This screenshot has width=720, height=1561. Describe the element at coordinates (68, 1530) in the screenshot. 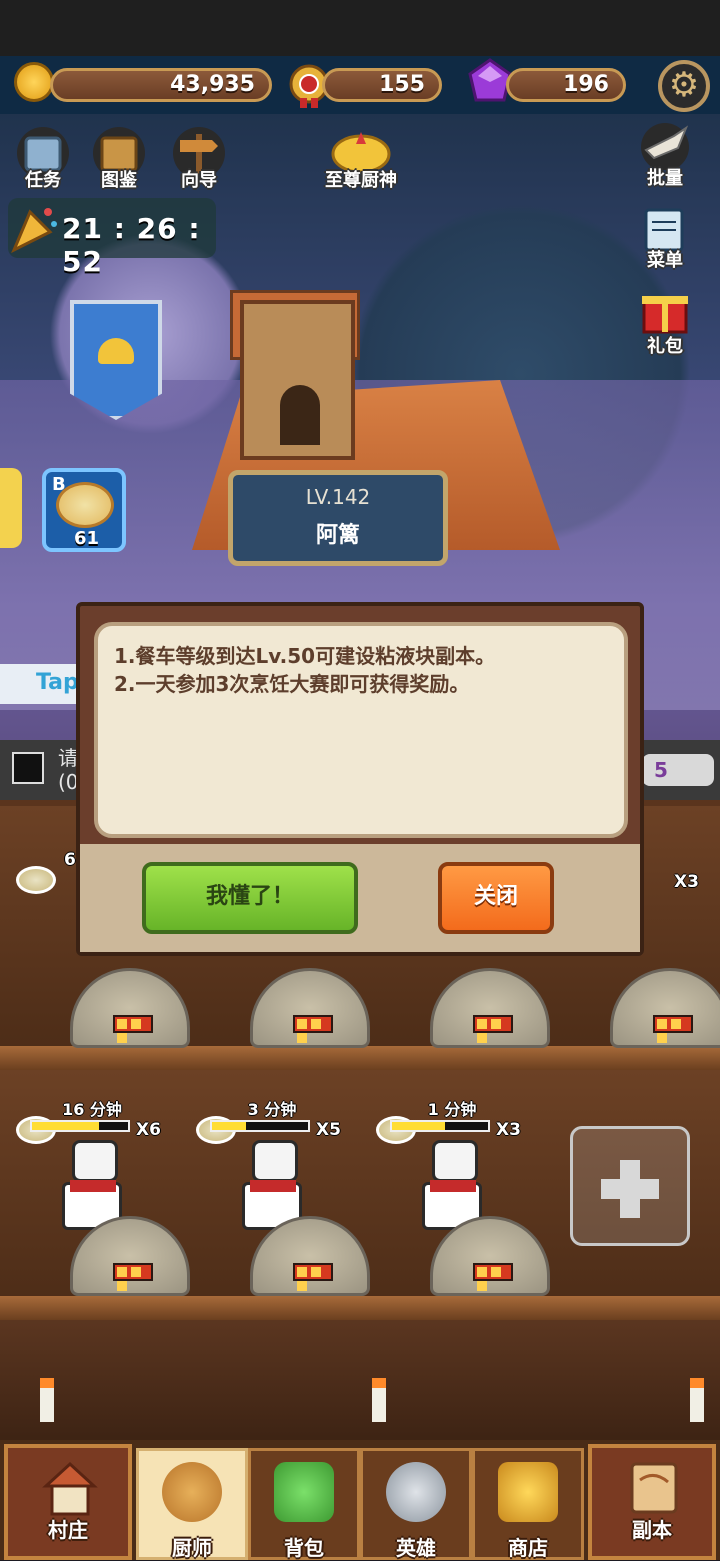

I see `nav-village-label: 村庄` at that location.